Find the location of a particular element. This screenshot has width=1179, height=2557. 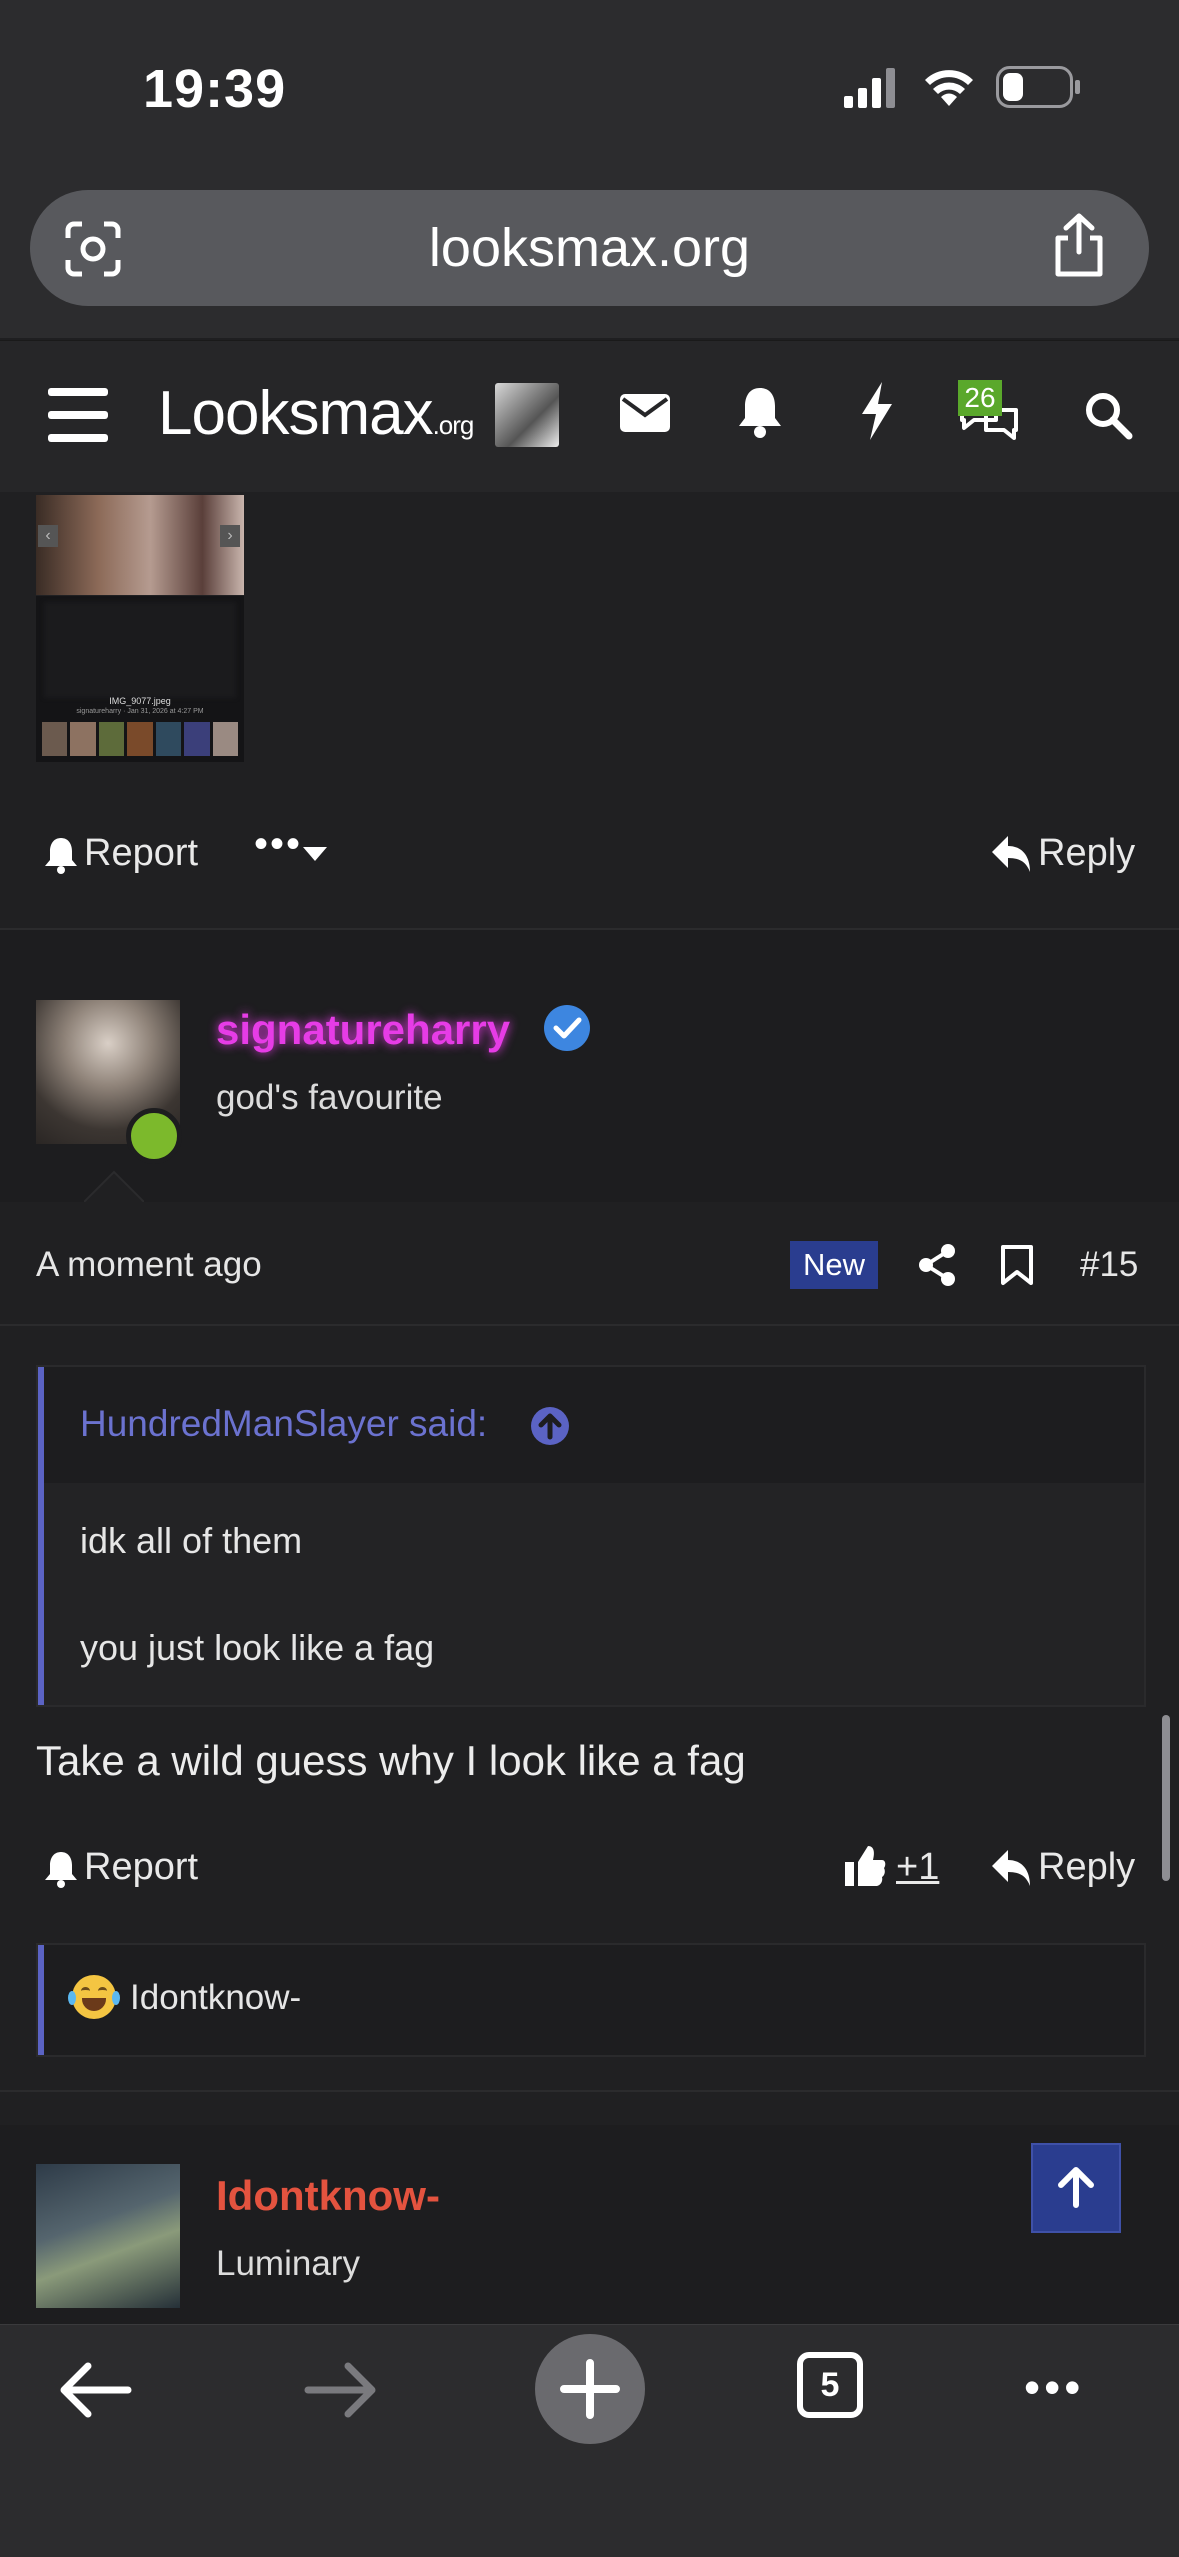

attachment-meta: signatureharry · Jan 31, 2026 at 4:27 PM is located at coordinates (140, 711).